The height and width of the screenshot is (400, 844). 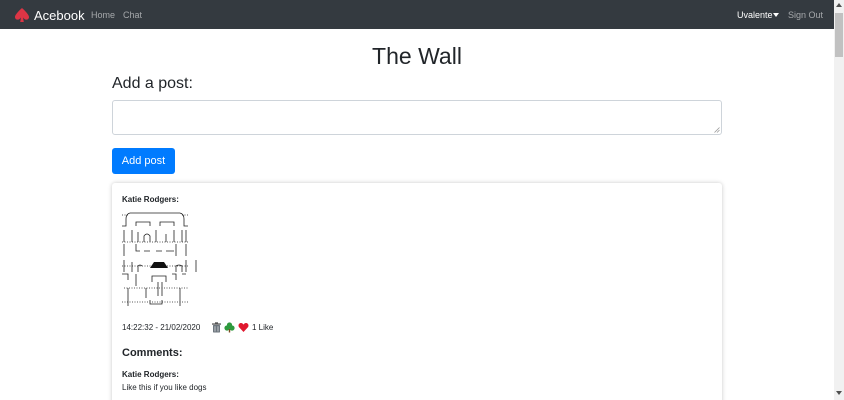 What do you see at coordinates (159, 259) in the screenshot?
I see `ascii-art-image` at bounding box center [159, 259].